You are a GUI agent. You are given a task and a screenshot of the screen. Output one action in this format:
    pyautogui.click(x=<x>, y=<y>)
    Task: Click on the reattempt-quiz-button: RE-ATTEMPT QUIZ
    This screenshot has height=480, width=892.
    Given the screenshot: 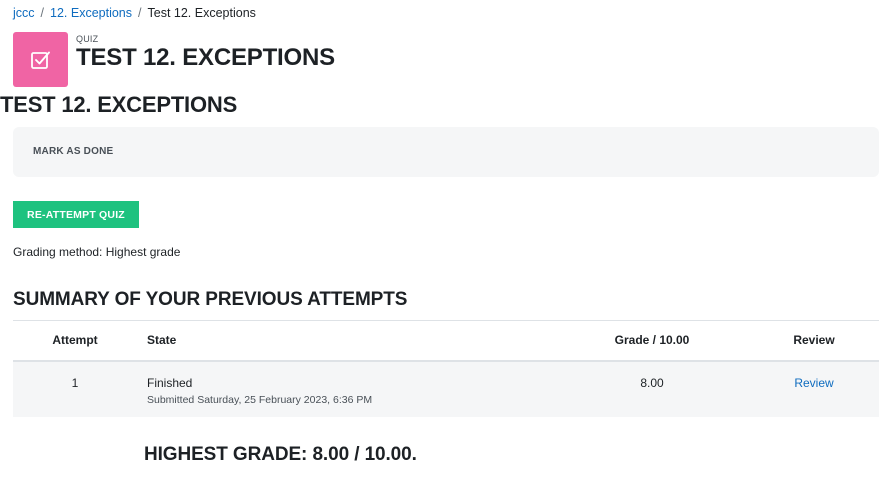 What is the action you would take?
    pyautogui.click(x=76, y=214)
    